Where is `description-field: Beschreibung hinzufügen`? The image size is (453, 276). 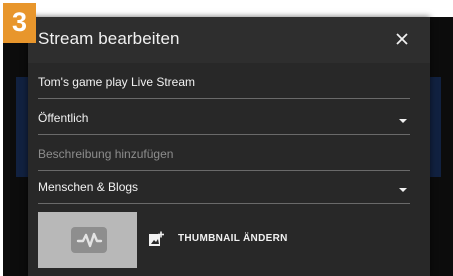
description-field: Beschreibung hinzufügen is located at coordinates (224, 157).